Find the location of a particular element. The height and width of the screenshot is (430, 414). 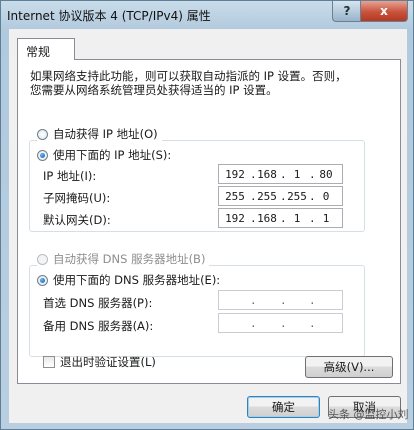

close-icon: x is located at coordinates (384, 11).